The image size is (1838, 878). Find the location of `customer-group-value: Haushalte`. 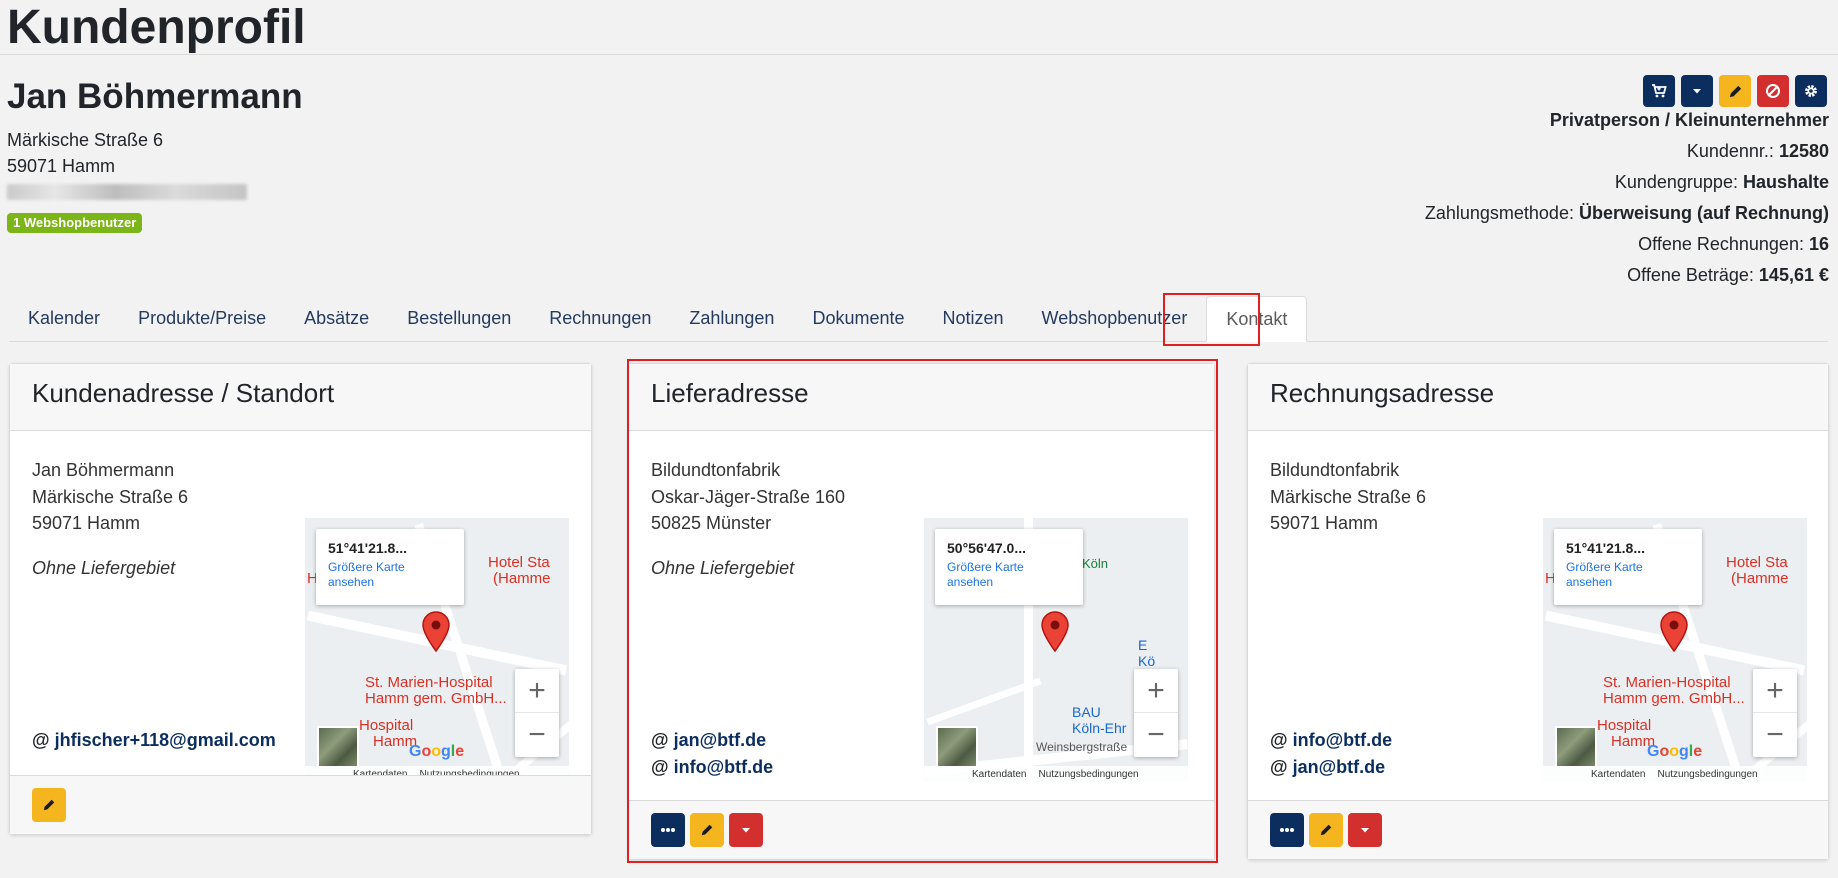

customer-group-value: Haushalte is located at coordinates (1785, 182).